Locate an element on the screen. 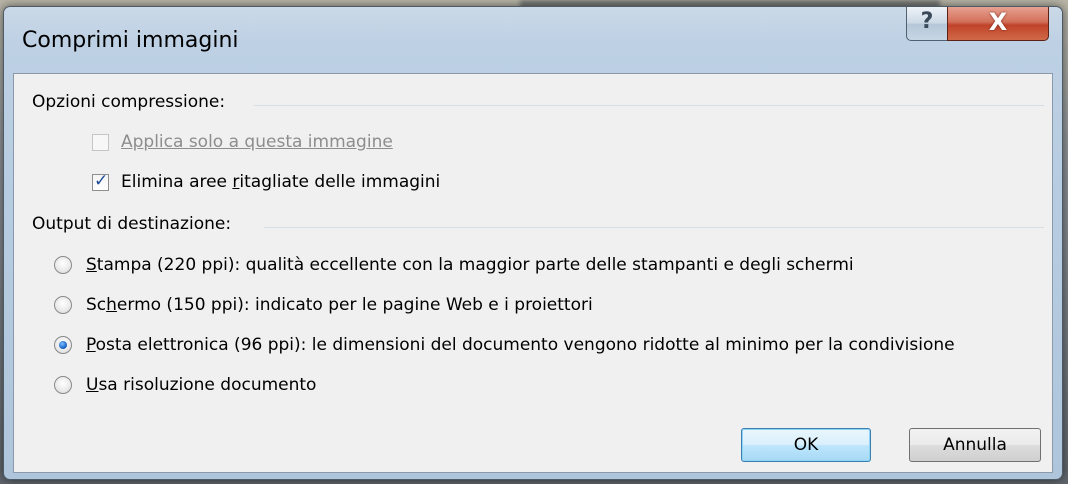 This screenshot has width=1068, height=484. close-icon: X is located at coordinates (998, 22).